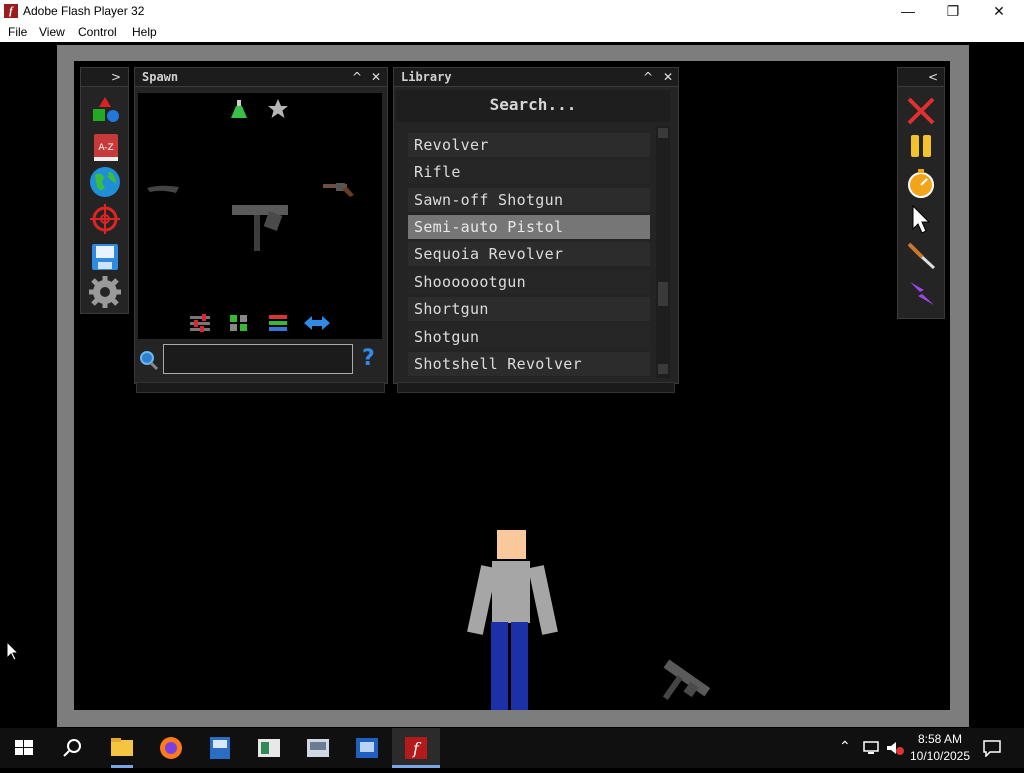 The width and height of the screenshot is (1024, 773). What do you see at coordinates (536, 77) in the screenshot?
I see `library-header: Library ^ ✕` at bounding box center [536, 77].